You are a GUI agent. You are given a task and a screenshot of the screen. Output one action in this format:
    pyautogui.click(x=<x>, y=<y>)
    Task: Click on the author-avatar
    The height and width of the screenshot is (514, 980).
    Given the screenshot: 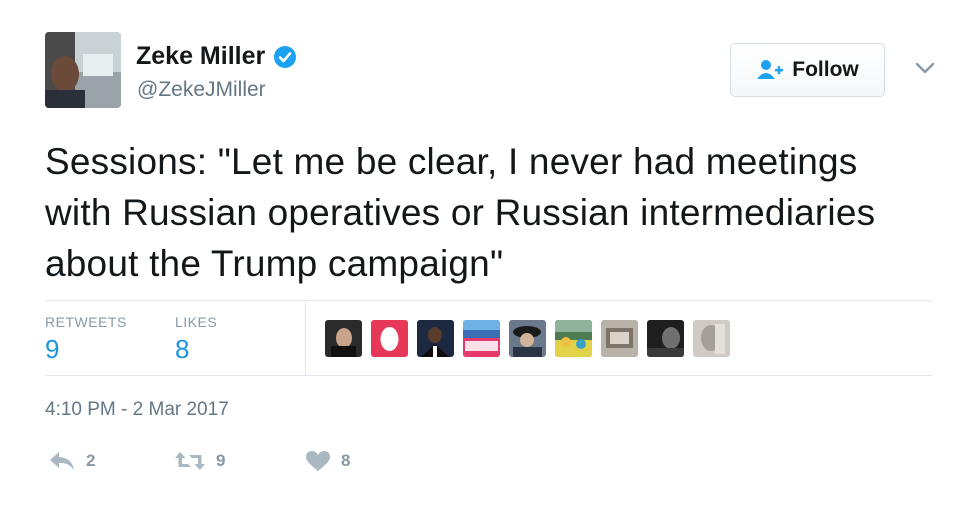 What is the action you would take?
    pyautogui.click(x=83, y=70)
    